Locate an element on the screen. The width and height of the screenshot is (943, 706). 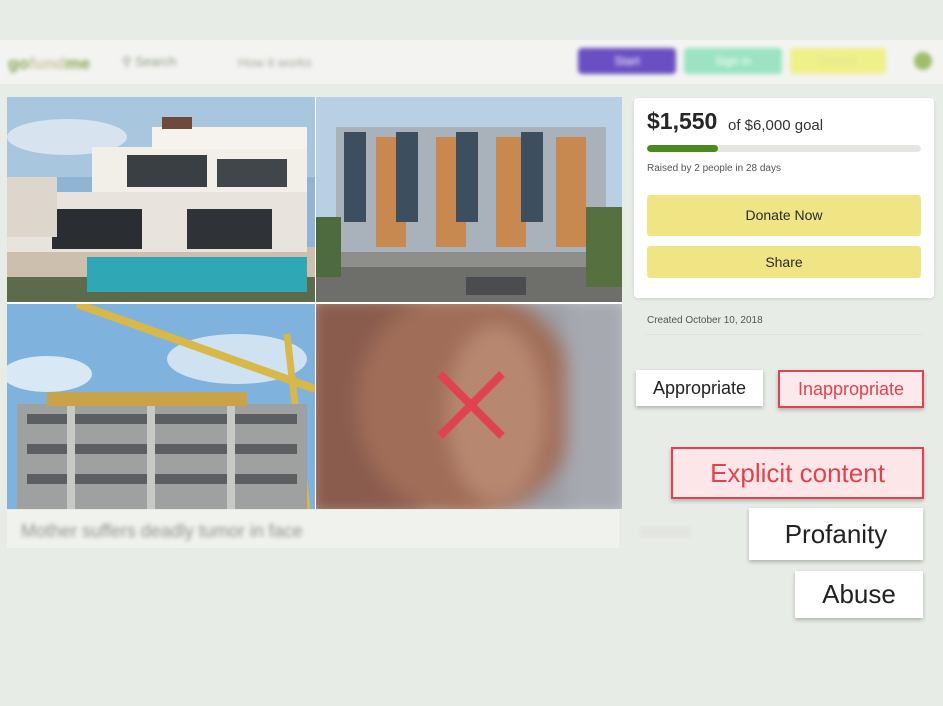
raised-amount: $1,550 is located at coordinates (682, 121).